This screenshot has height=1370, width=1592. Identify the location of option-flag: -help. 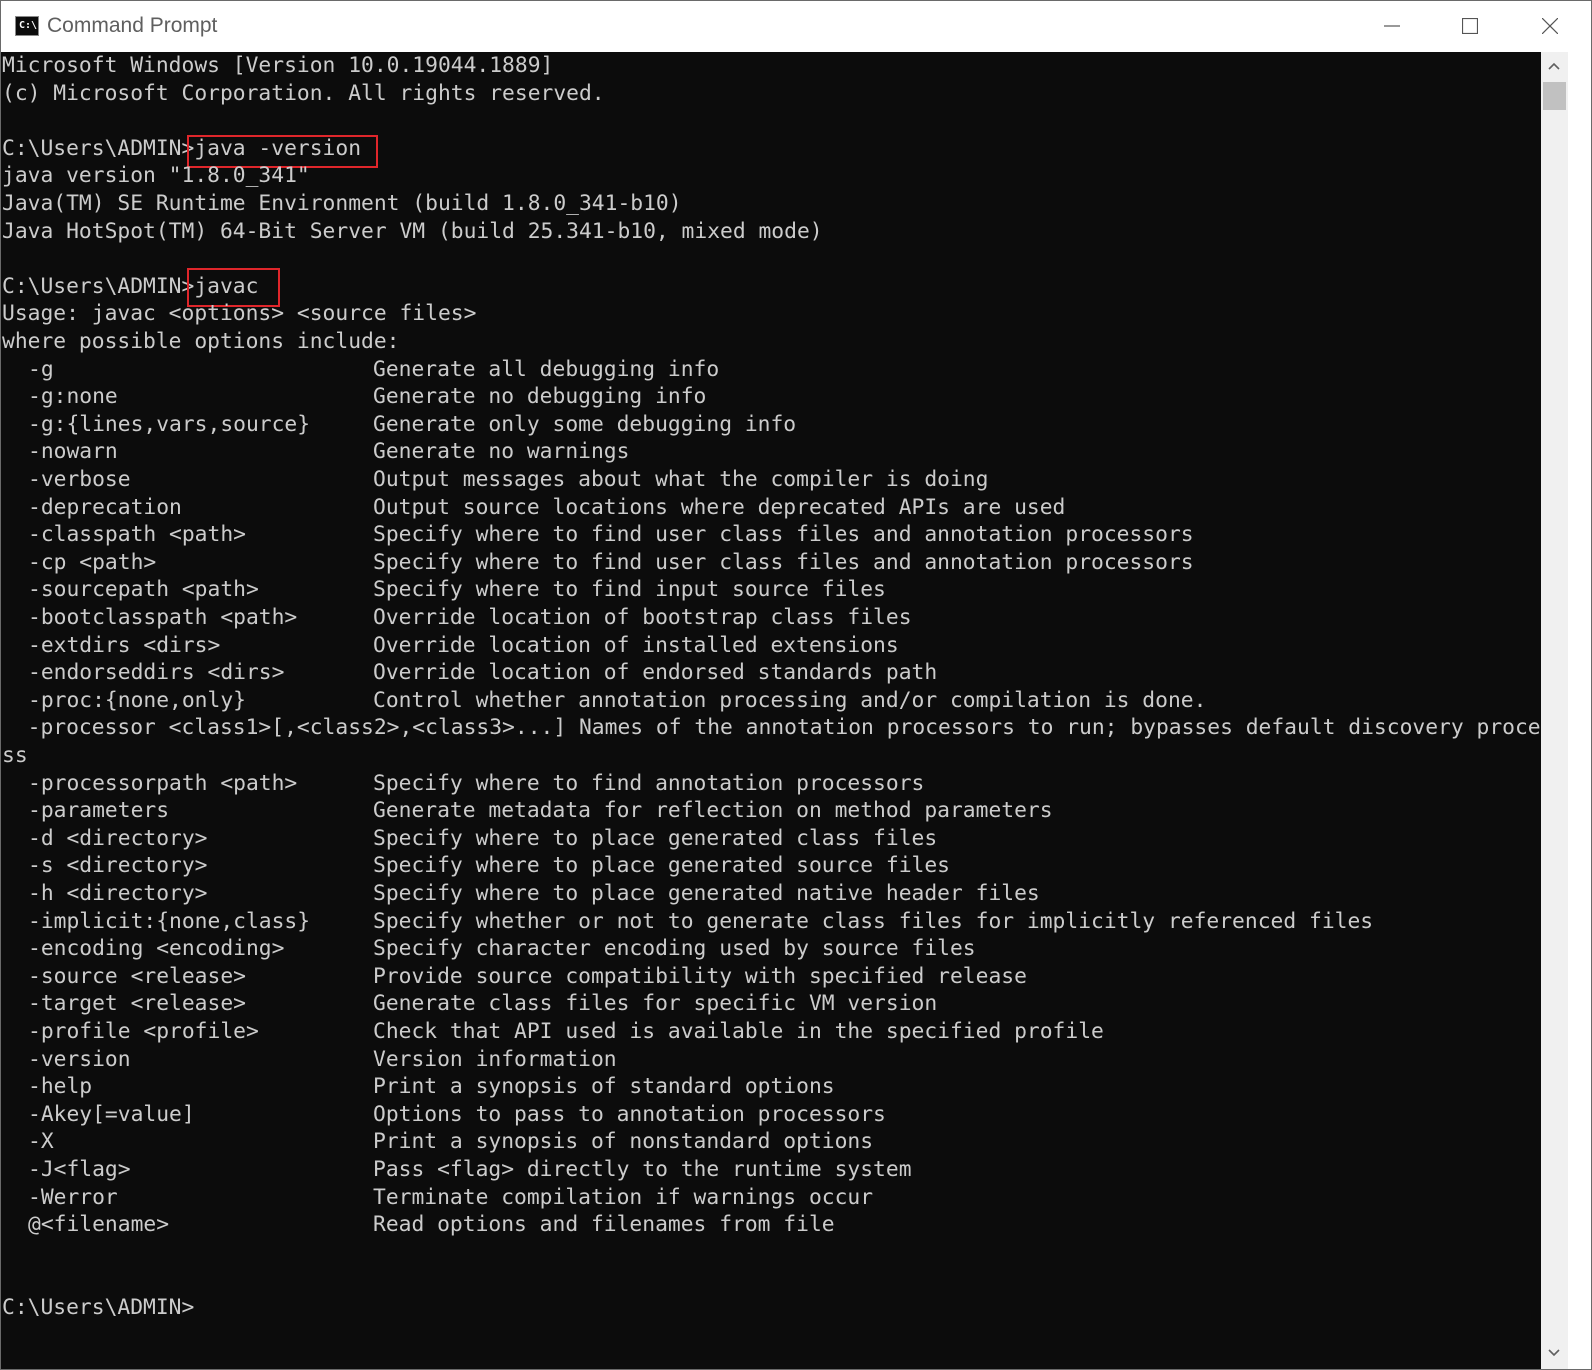
(60, 1087).